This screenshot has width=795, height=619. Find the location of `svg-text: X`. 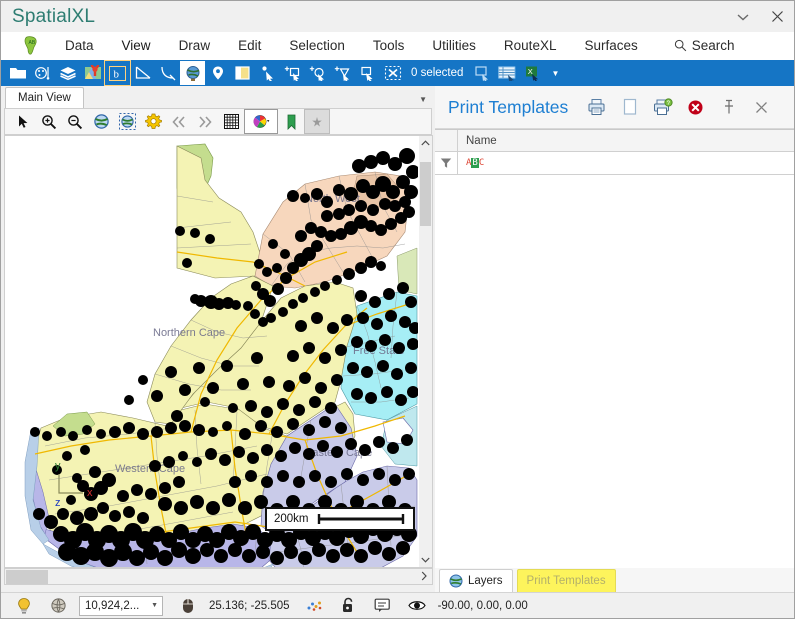

svg-text: X is located at coordinates (530, 71).